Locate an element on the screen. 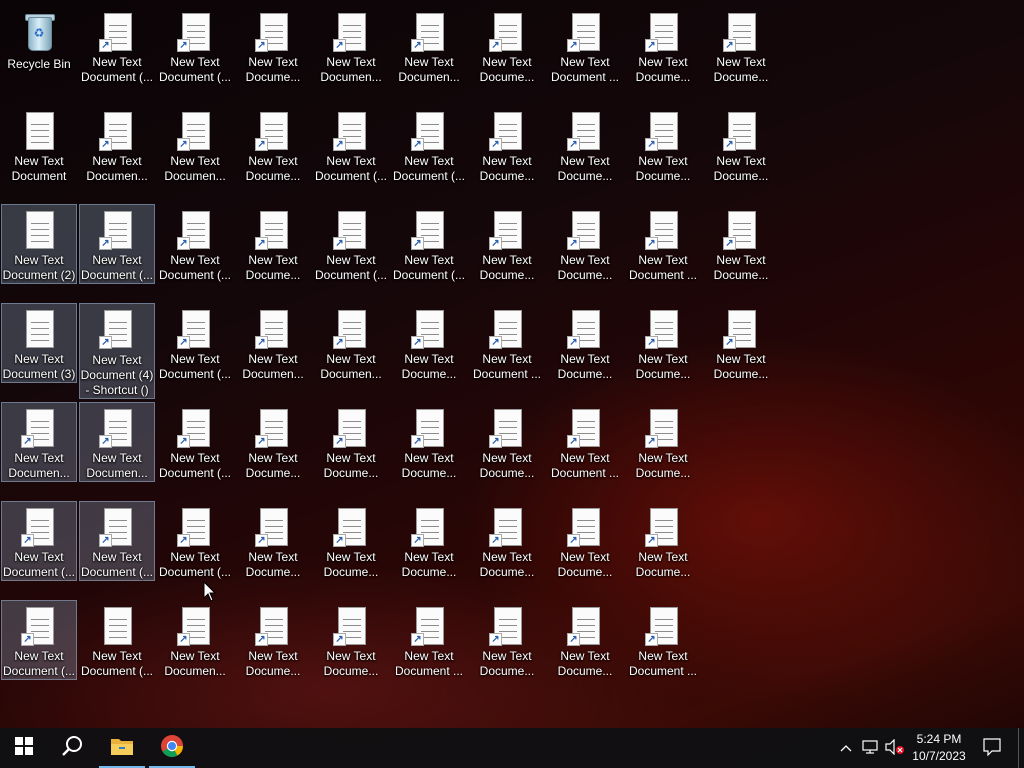  desktop-file-item: New Text Document (3) is located at coordinates (39, 343).